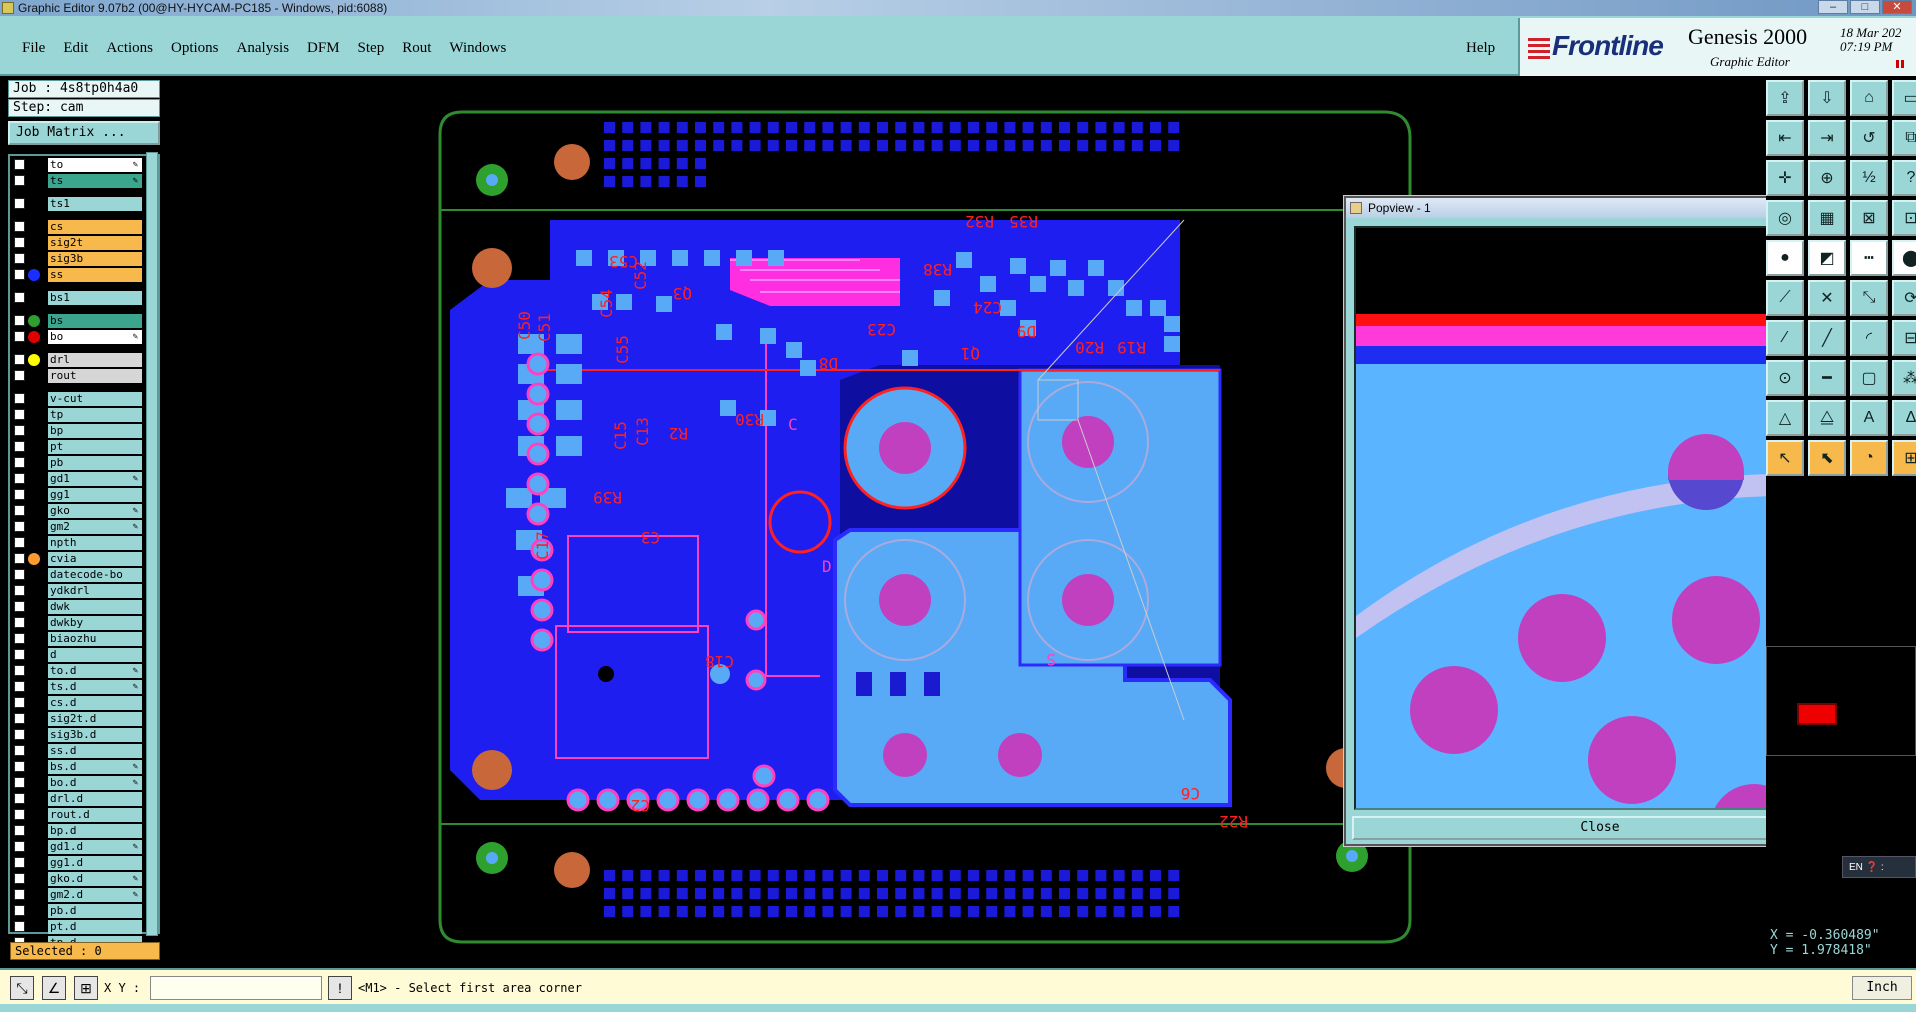 The image size is (1916, 1012). Describe the element at coordinates (95, 336) in the screenshot. I see `layer-name: bo ✎` at that location.